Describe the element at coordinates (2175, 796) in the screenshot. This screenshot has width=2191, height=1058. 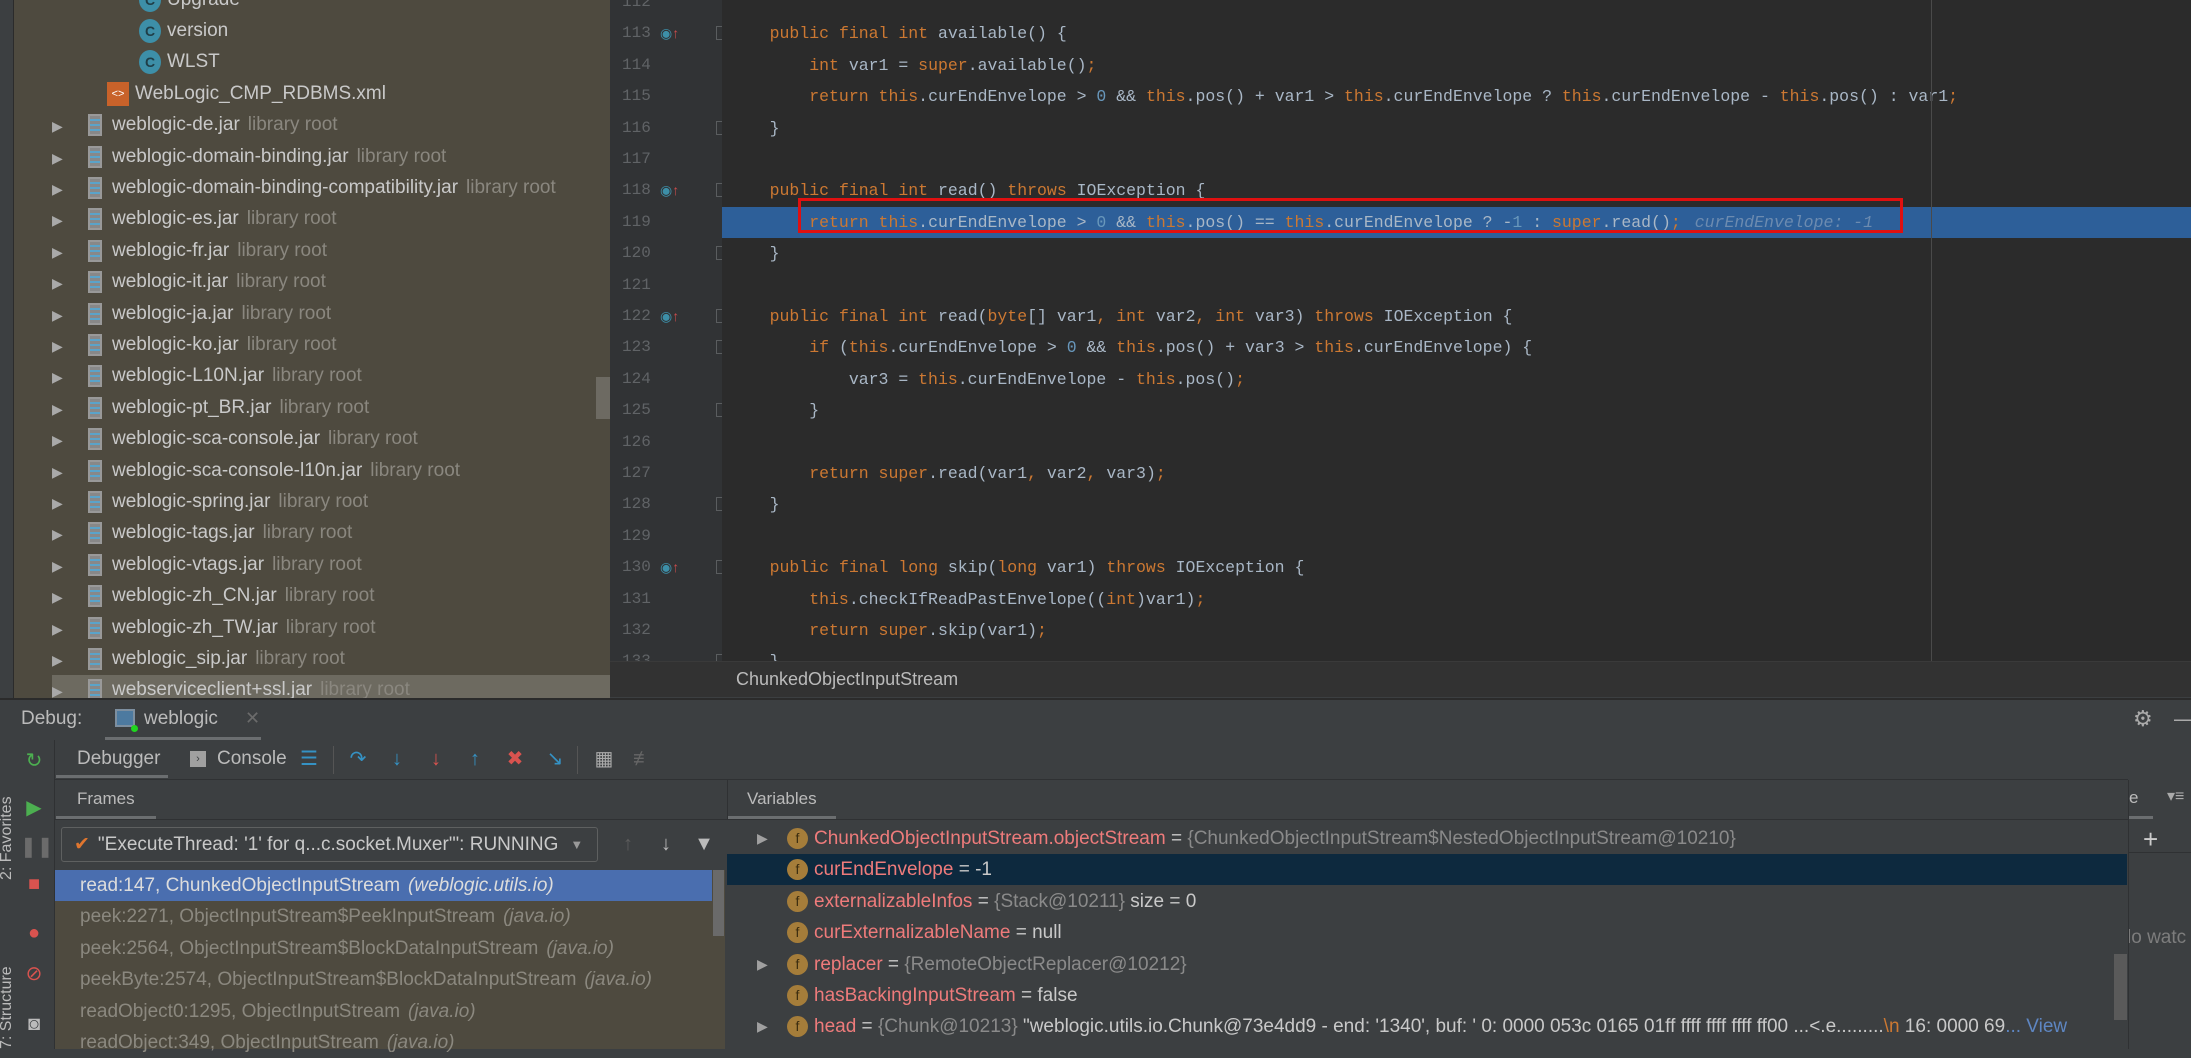
I see `watches-menu-icon: ▾≡` at that location.